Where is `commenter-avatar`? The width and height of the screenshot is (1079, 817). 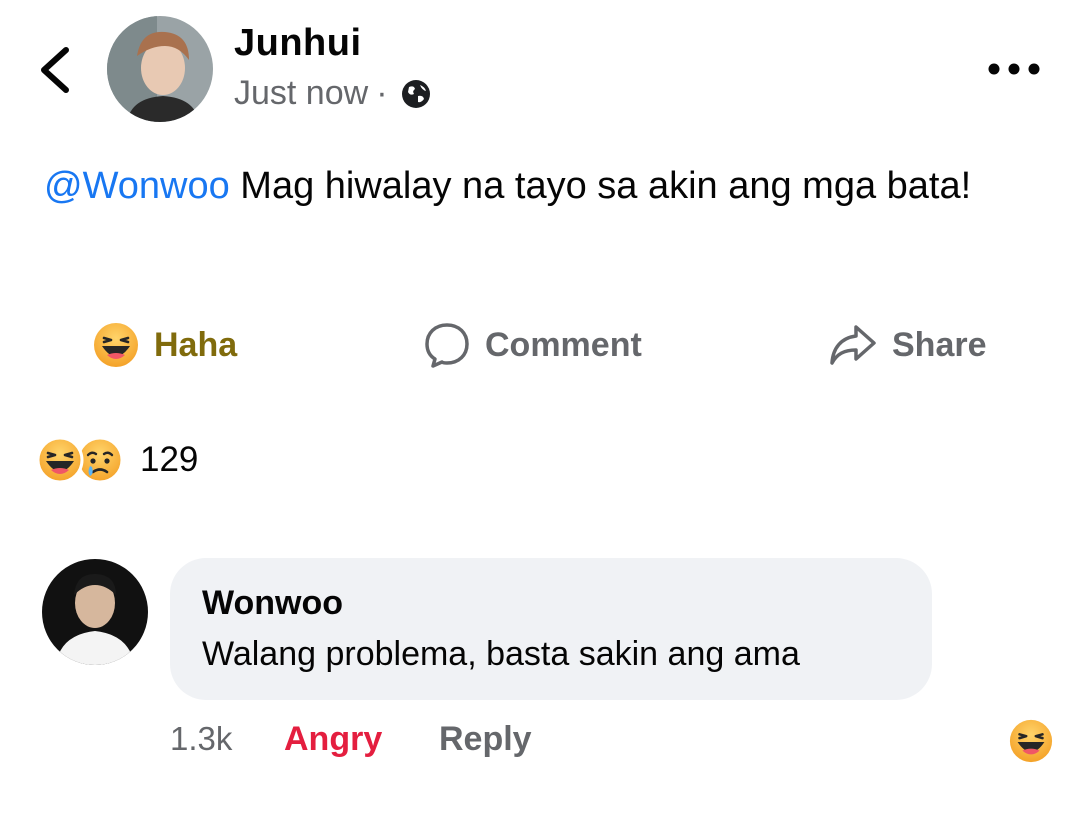
commenter-avatar is located at coordinates (95, 612).